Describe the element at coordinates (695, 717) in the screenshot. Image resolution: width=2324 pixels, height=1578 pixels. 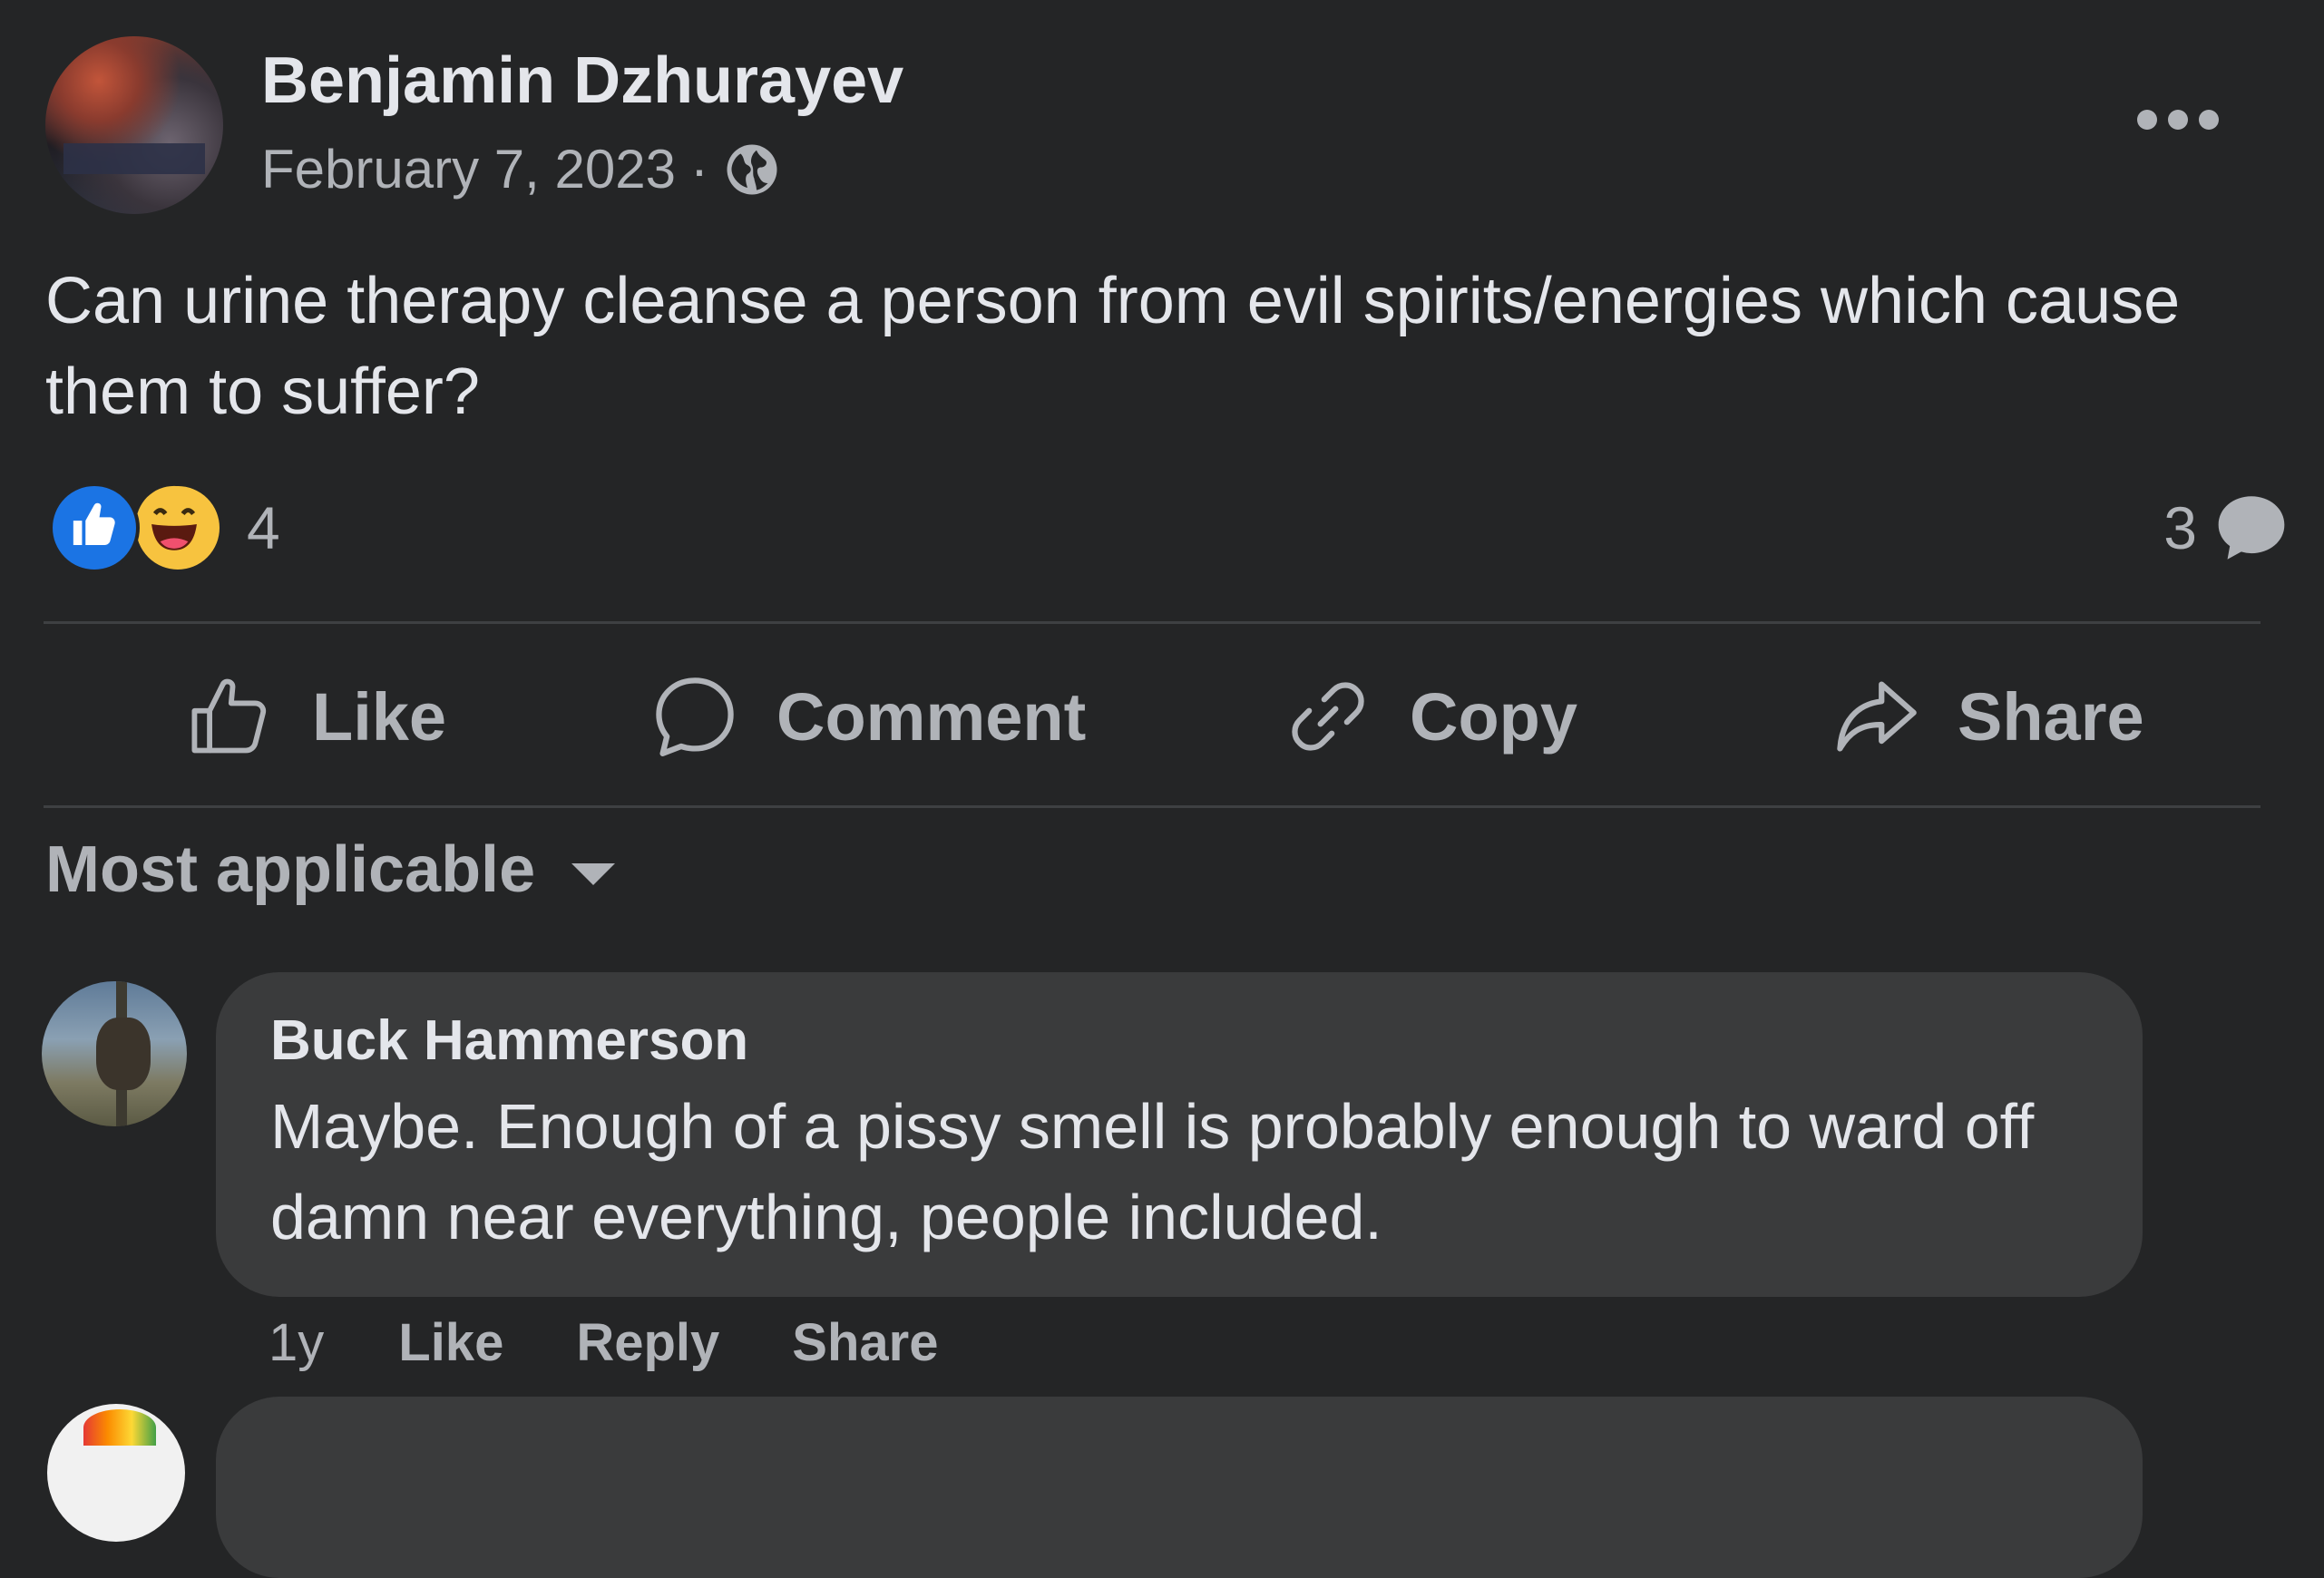
I see `comment-icon` at that location.